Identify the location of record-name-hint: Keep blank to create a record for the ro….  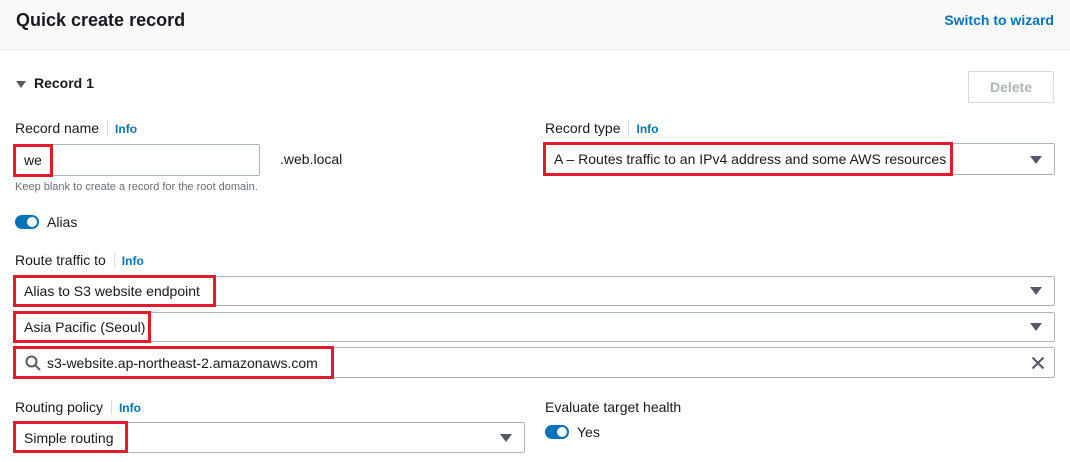
(136, 187).